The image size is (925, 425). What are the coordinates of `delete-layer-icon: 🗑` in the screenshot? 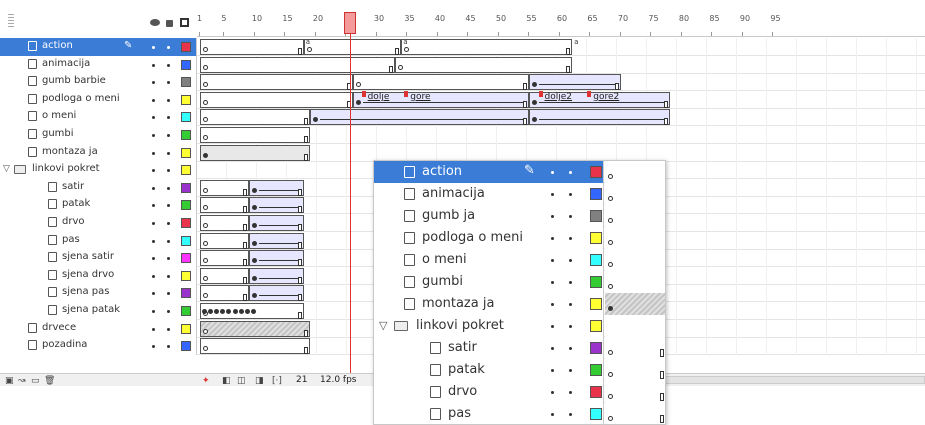 It's located at (49, 381).